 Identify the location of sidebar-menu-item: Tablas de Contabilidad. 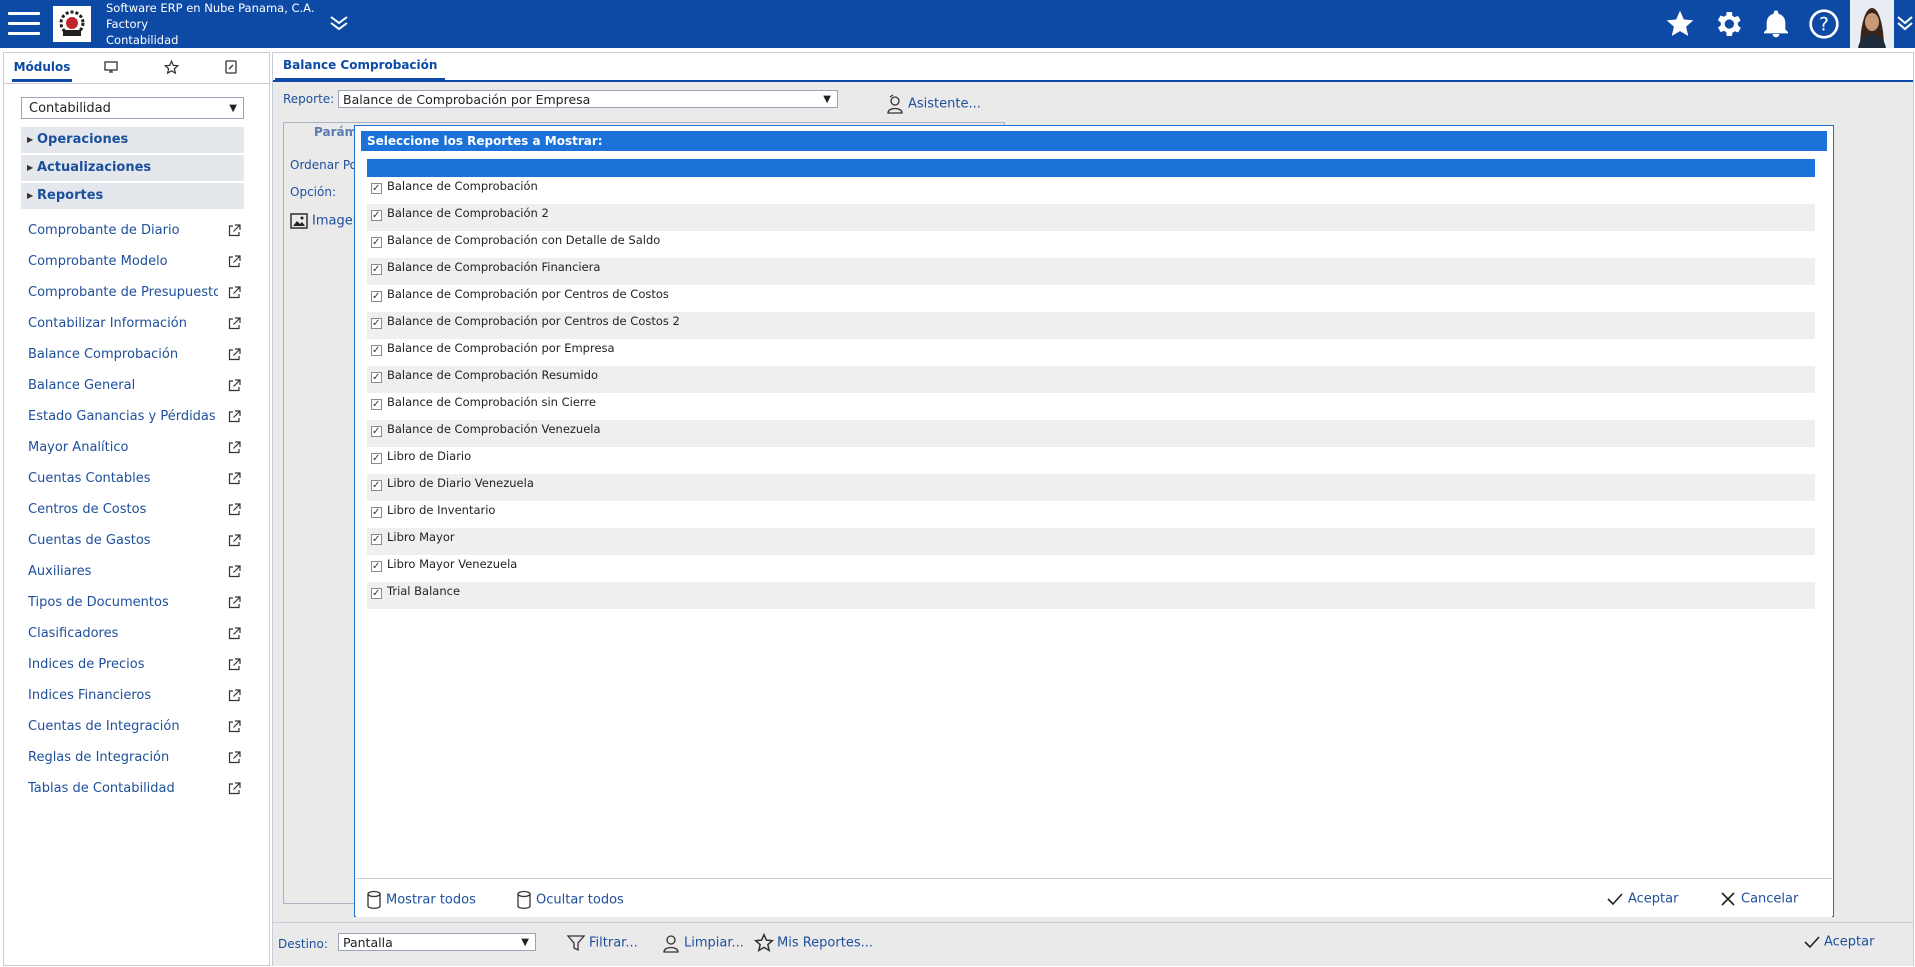
(138, 789).